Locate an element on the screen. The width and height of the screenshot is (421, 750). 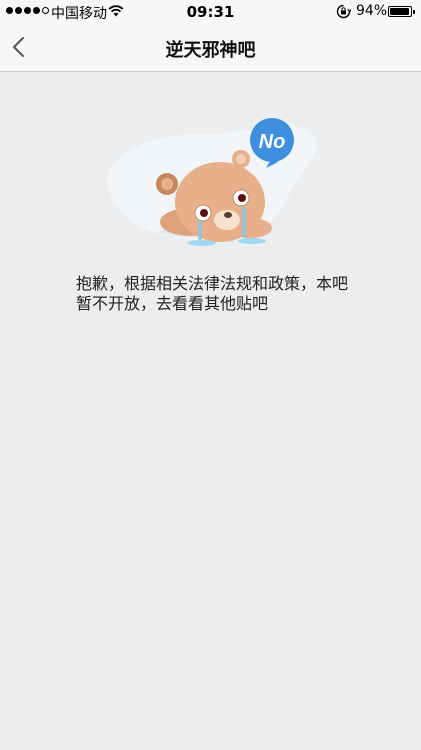
bubble-text: No is located at coordinates (272, 142).